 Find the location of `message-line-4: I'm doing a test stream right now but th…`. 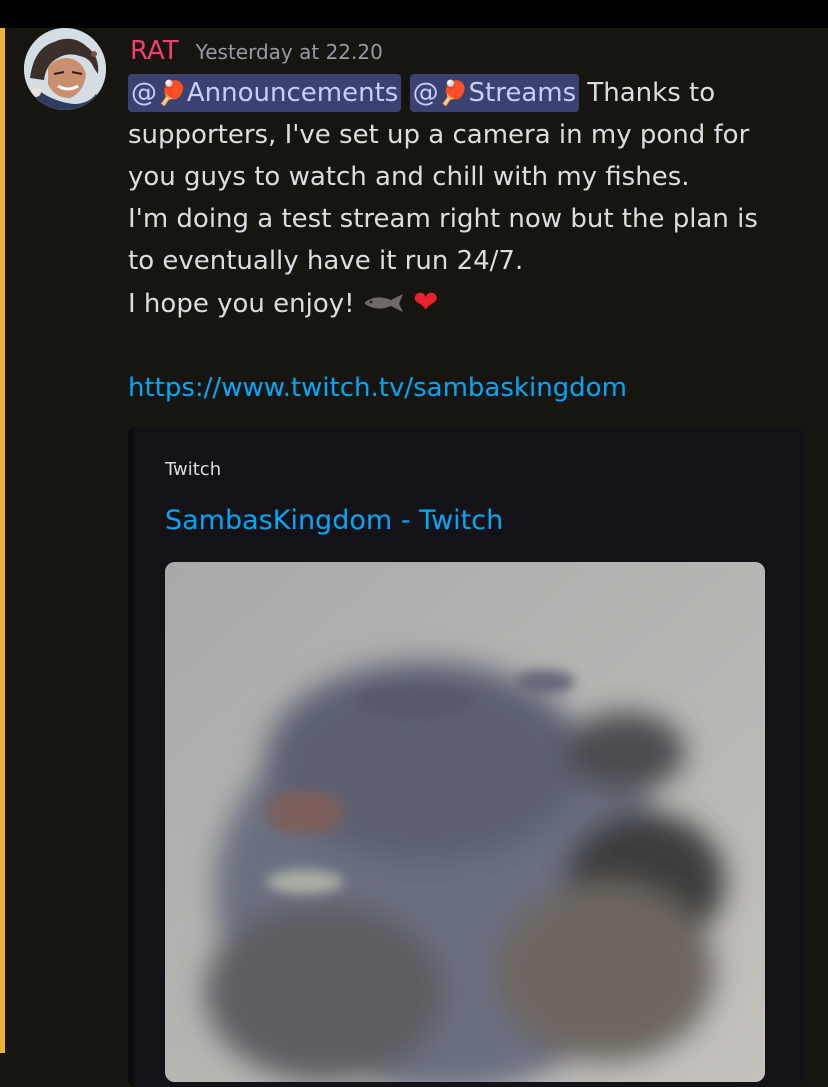

message-line-4: I'm doing a test stream right now but th… is located at coordinates (443, 219).